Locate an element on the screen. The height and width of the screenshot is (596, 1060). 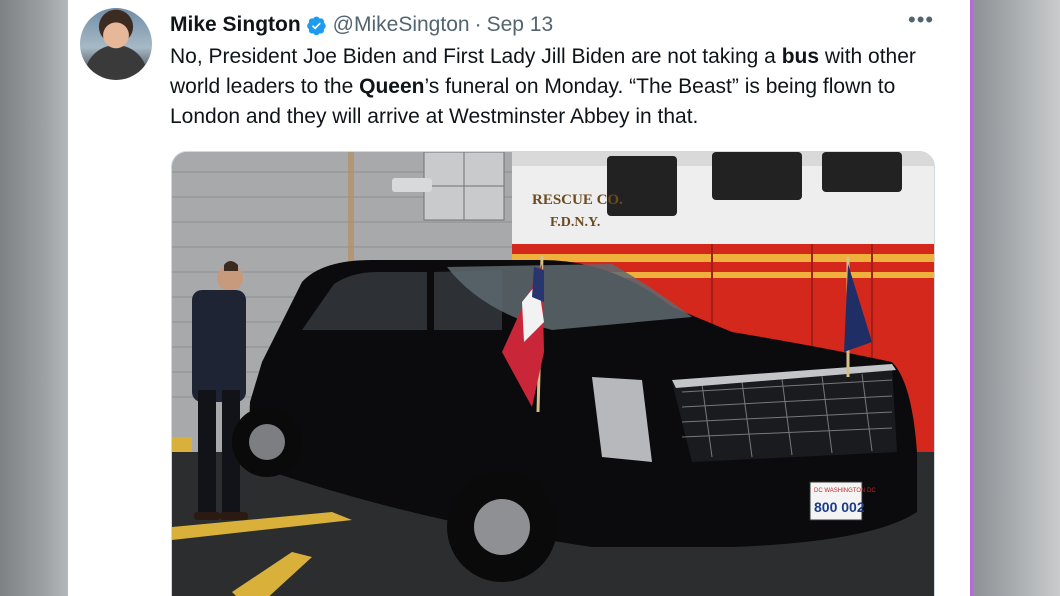
background-left is located at coordinates (34, 298).